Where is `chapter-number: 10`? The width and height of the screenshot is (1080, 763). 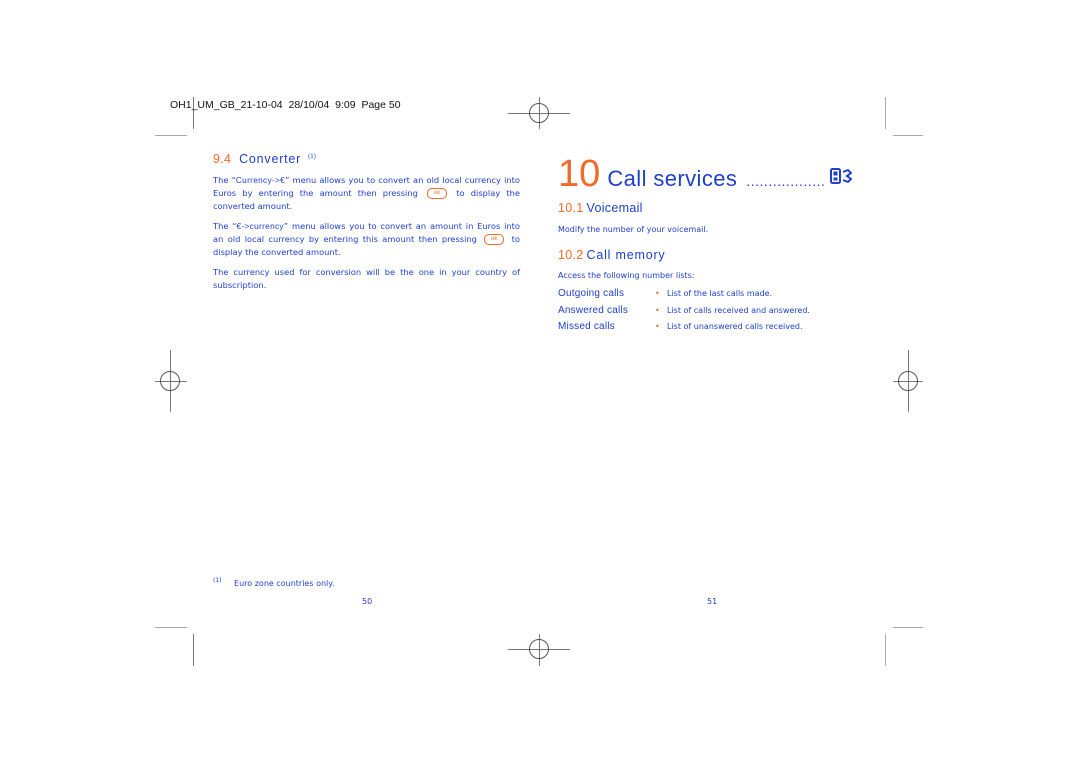 chapter-number: 10 is located at coordinates (579, 174).